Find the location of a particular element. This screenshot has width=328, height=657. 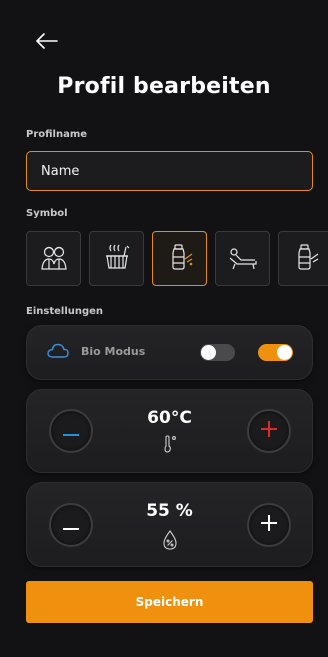

cloud-icon is located at coordinates (58, 353).